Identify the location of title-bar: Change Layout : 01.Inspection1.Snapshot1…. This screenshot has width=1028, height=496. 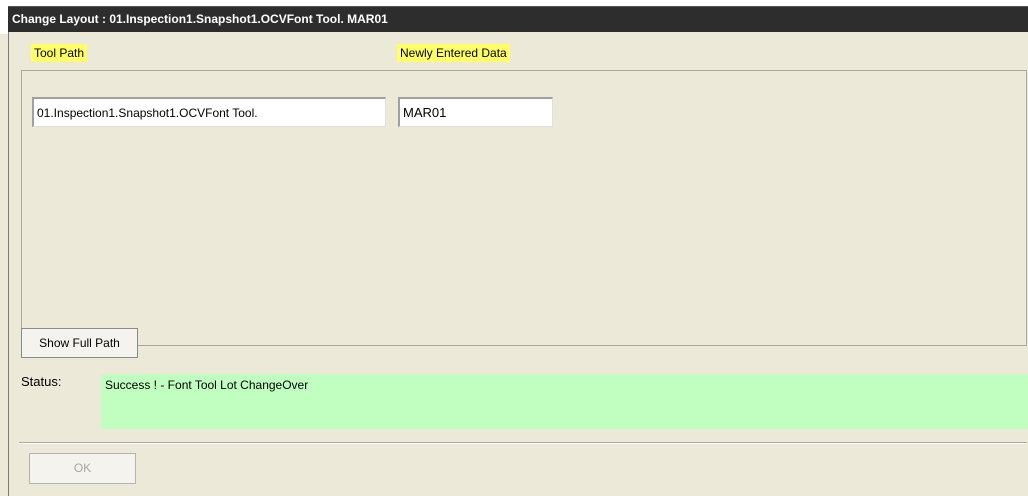
(514, 17).